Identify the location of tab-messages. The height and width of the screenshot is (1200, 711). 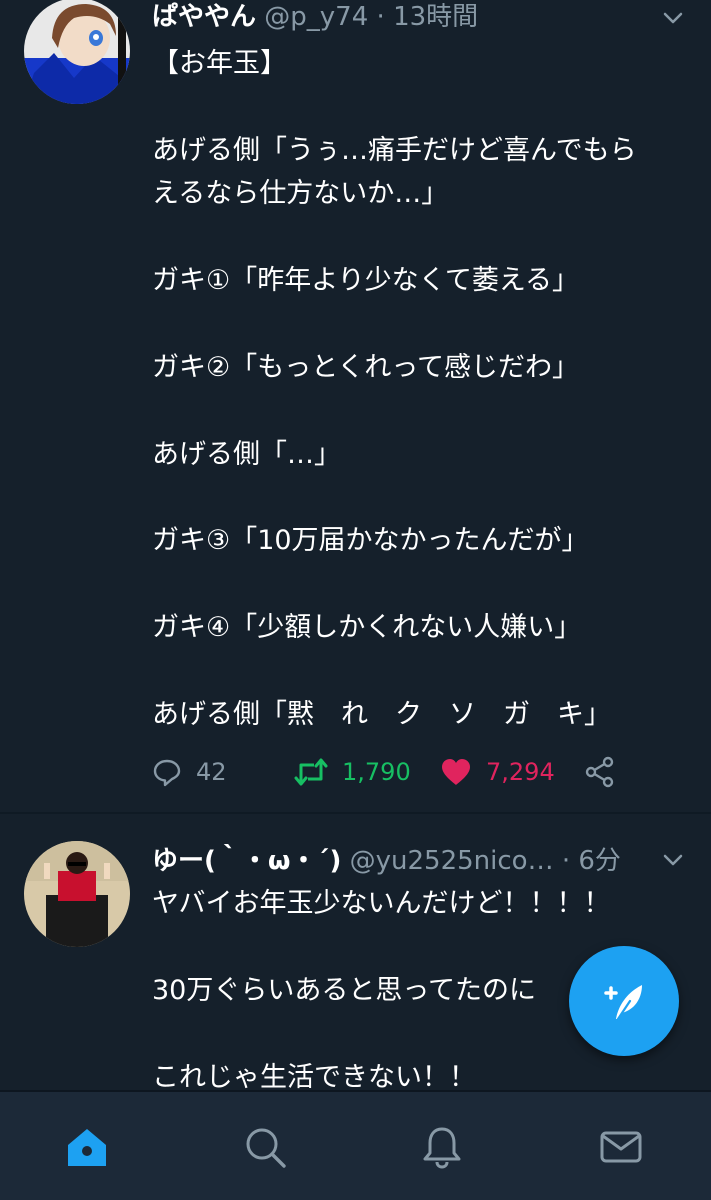
(621, 1147).